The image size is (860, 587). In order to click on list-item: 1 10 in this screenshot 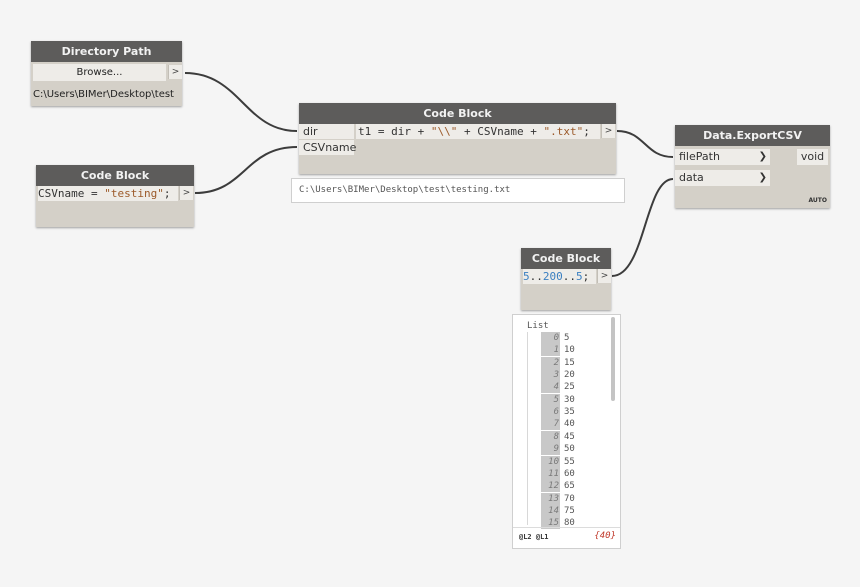, I will do `click(558, 350)`.